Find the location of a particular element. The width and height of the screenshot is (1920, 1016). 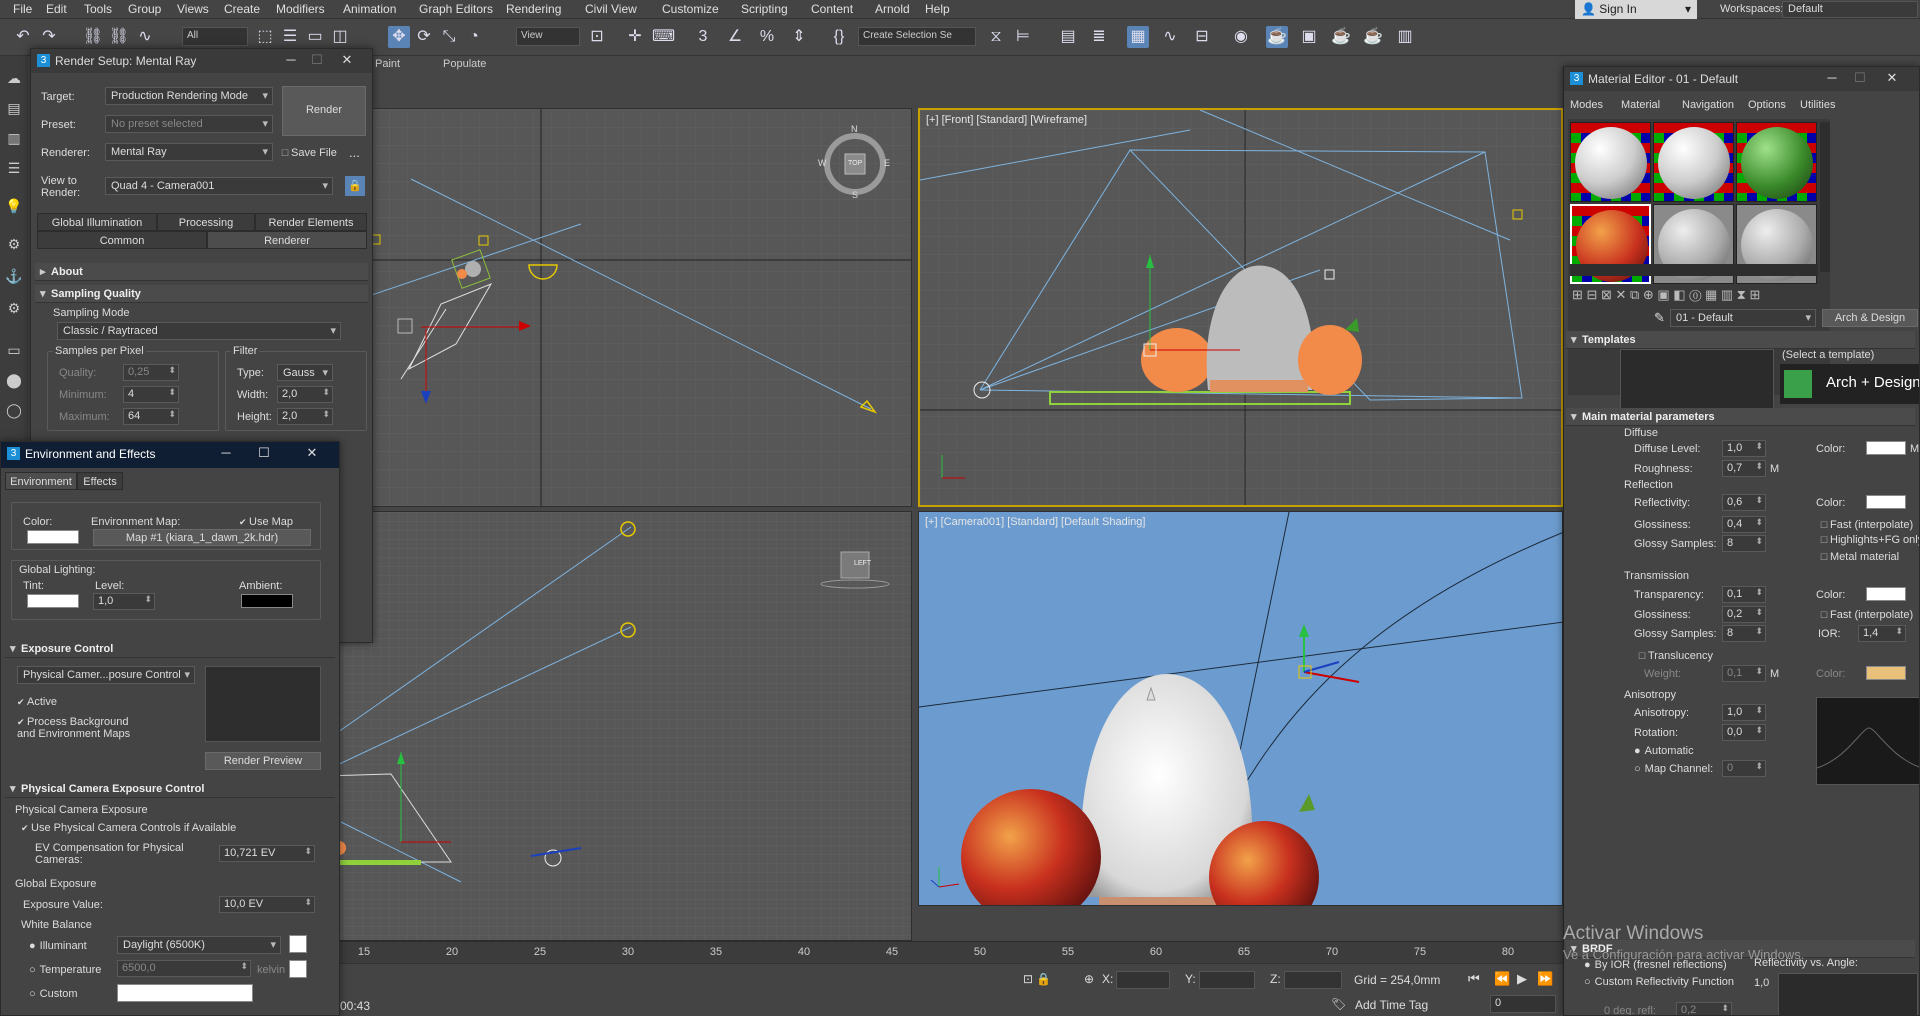

quality-spinner: 0,25 is located at coordinates (151, 372).